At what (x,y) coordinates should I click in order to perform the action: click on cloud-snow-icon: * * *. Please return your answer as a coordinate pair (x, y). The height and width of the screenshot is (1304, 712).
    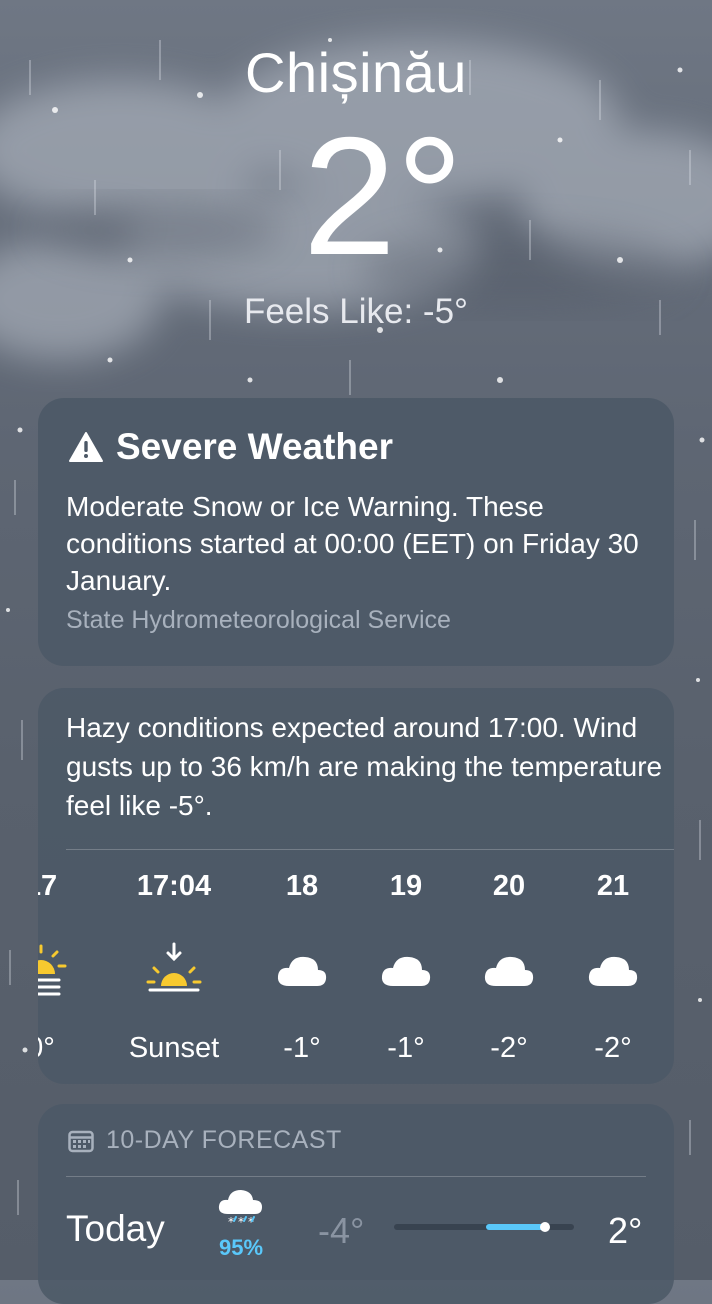
    Looking at the image, I should click on (240, 1209).